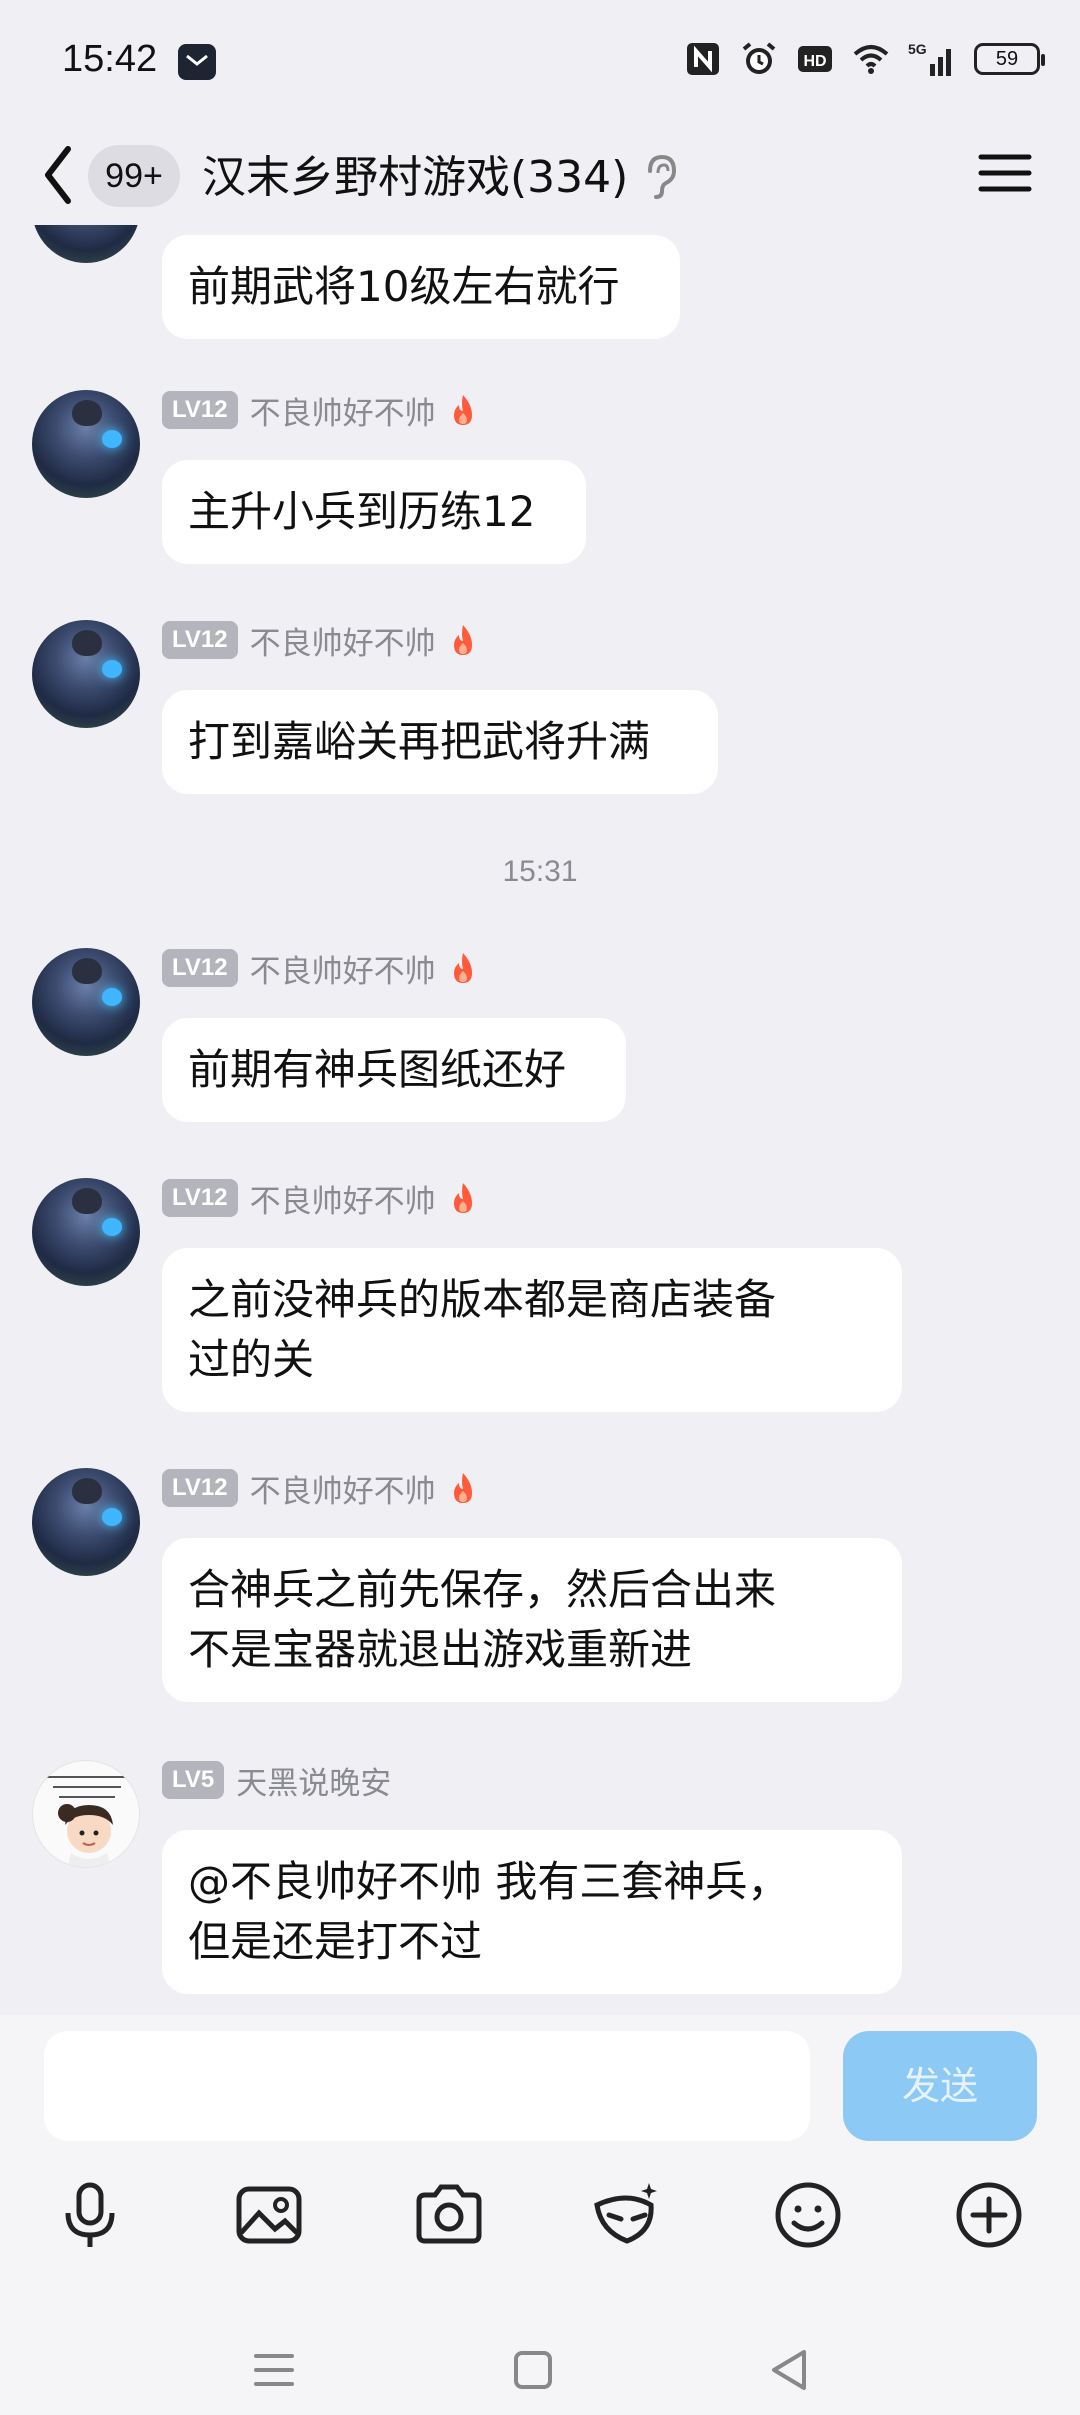 The height and width of the screenshot is (2415, 1080). I want to click on group-title: 汉末乡野村游戏(334), so click(415, 173).